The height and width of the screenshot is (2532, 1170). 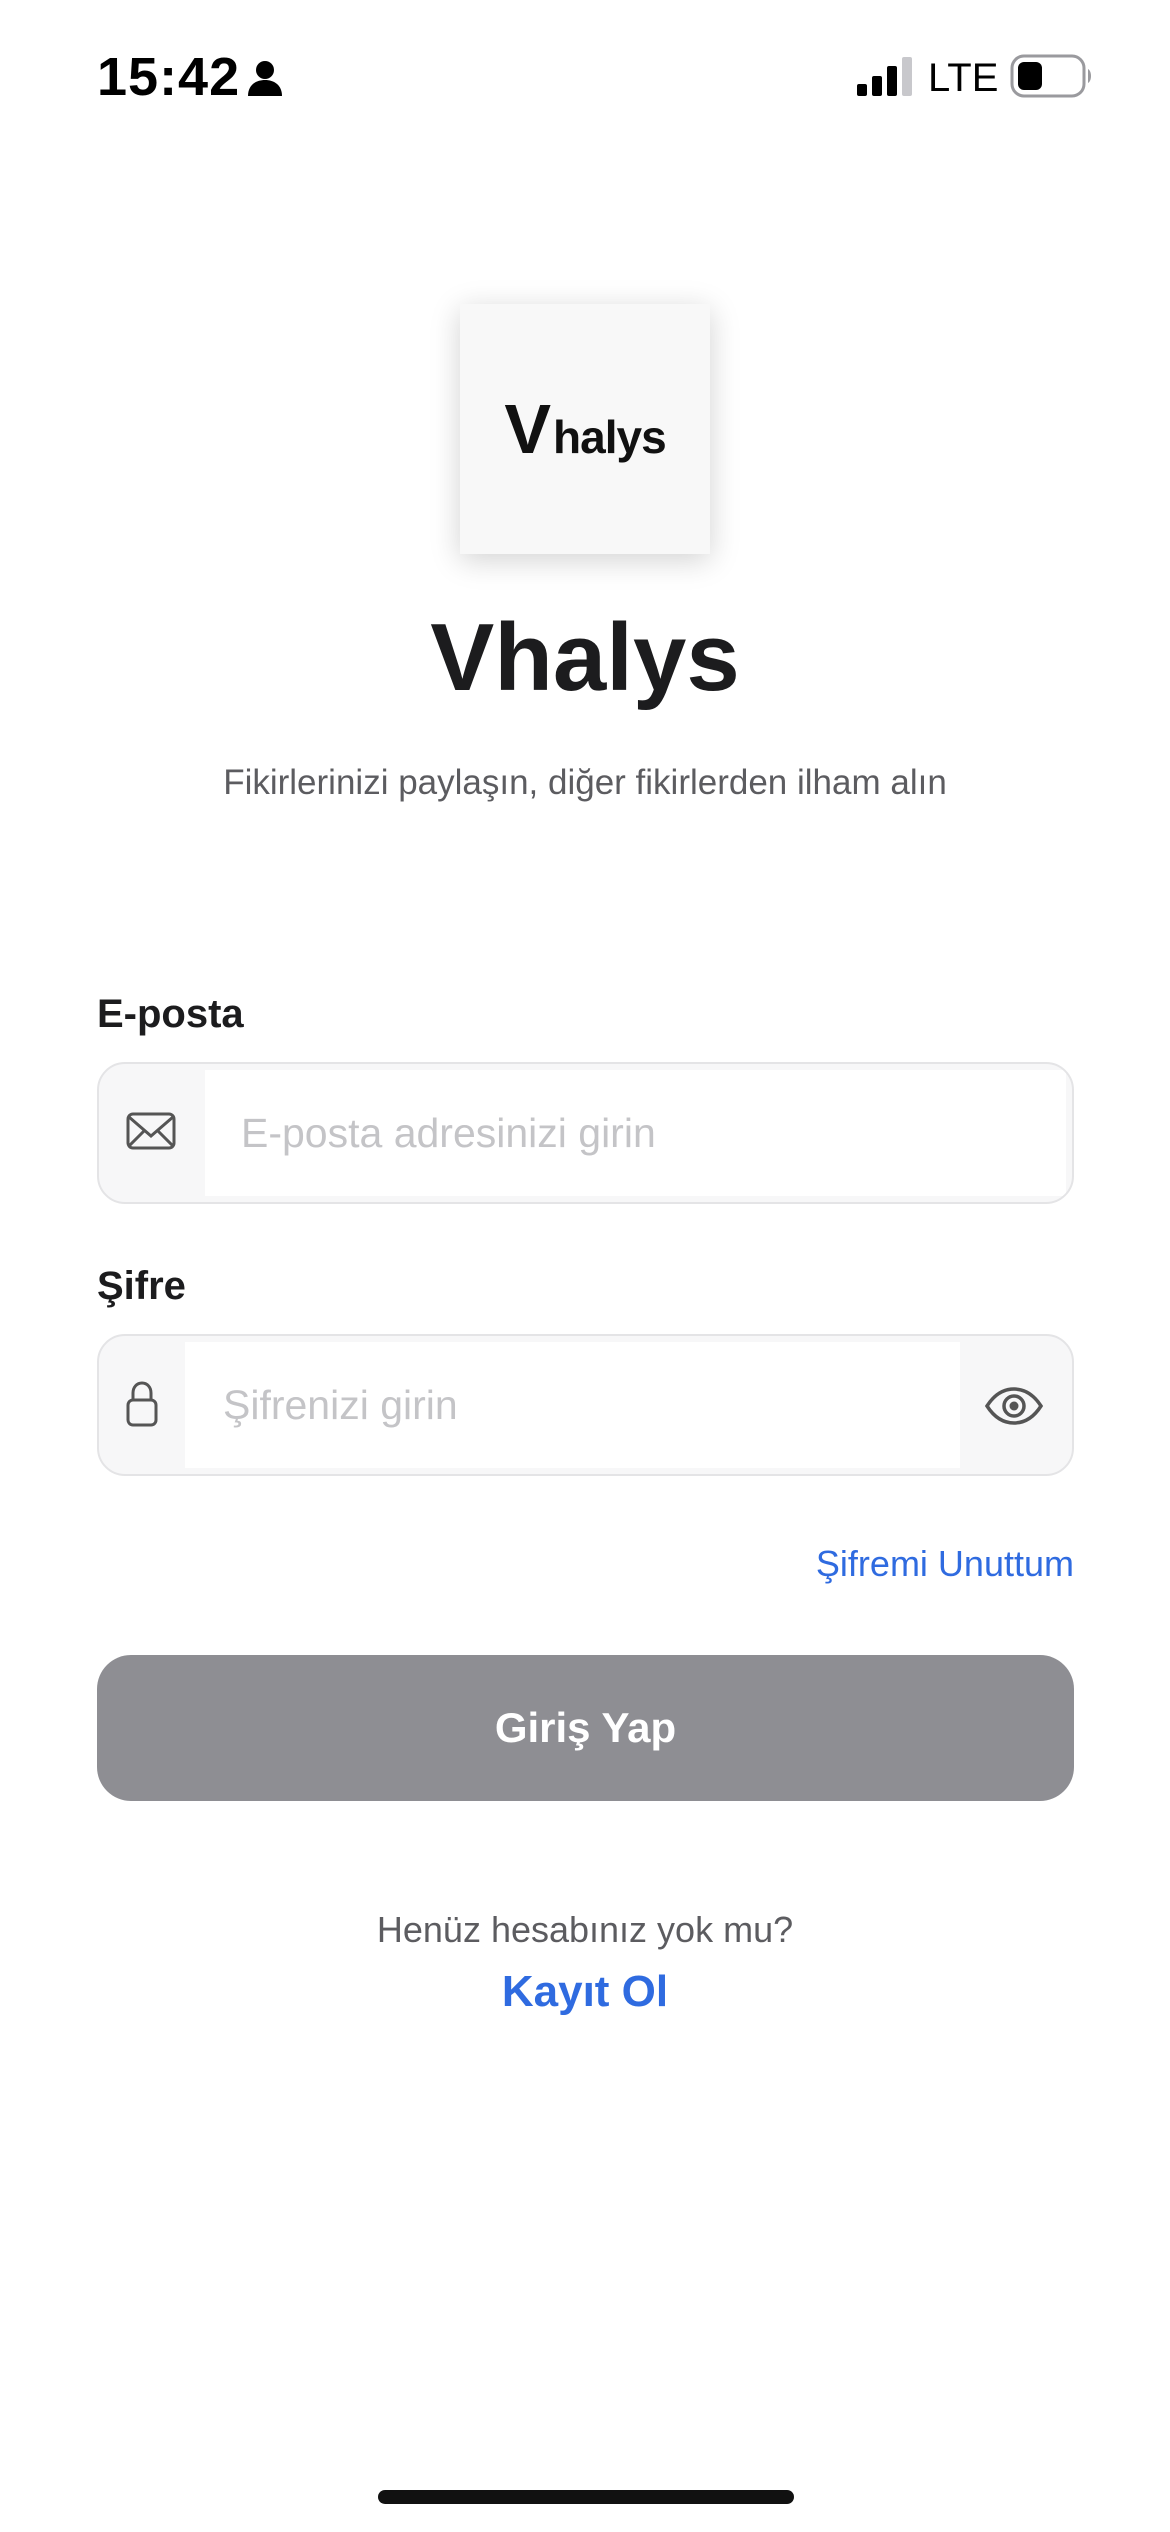 What do you see at coordinates (585, 1992) in the screenshot?
I see `register-link: Kayıt Ol` at bounding box center [585, 1992].